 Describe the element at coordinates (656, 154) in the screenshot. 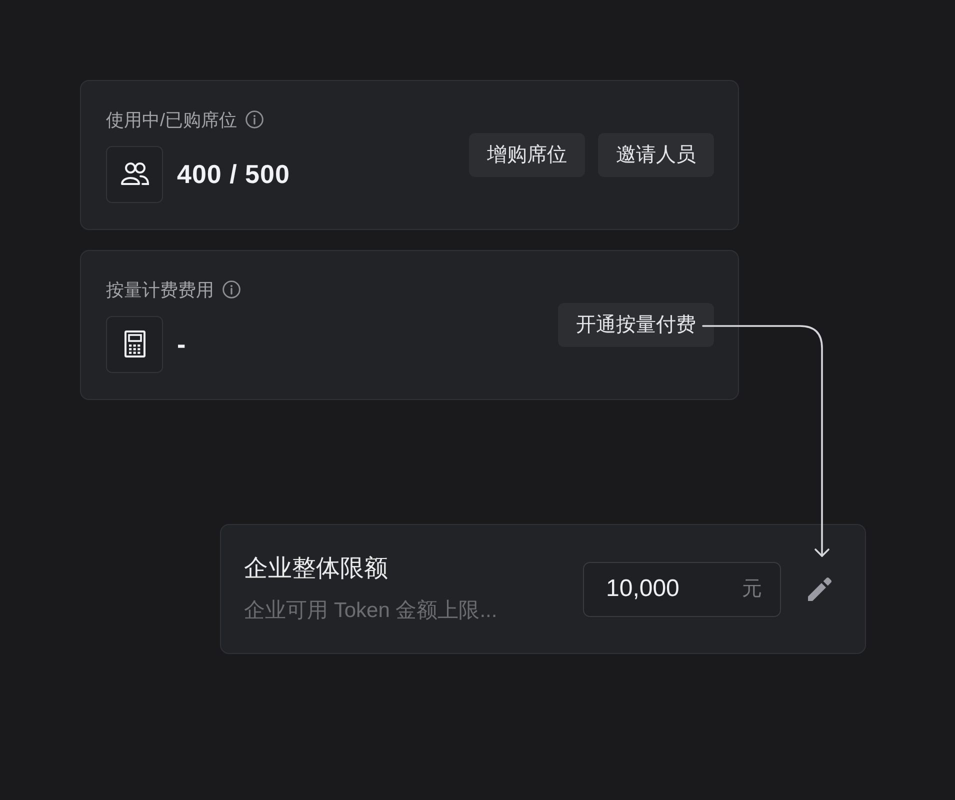

I see `action-button: 邀请人员` at that location.